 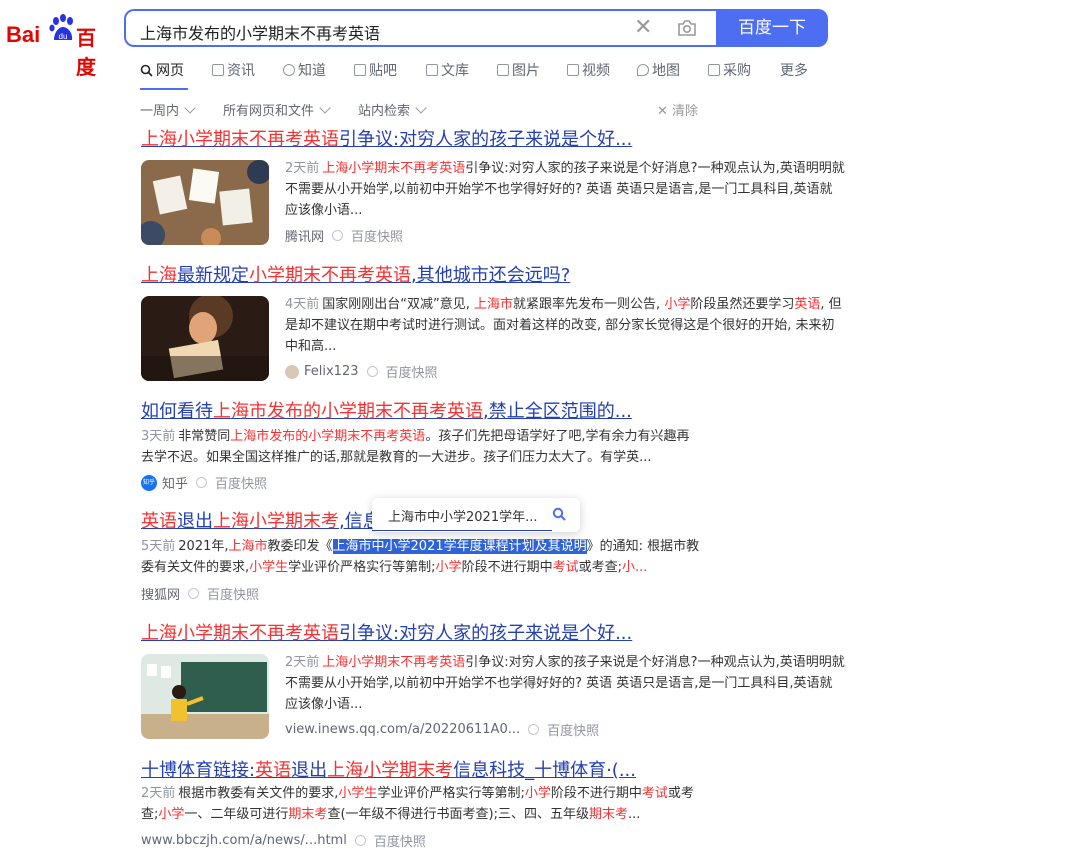 I want to click on tab-map: 地图, so click(x=658, y=70).